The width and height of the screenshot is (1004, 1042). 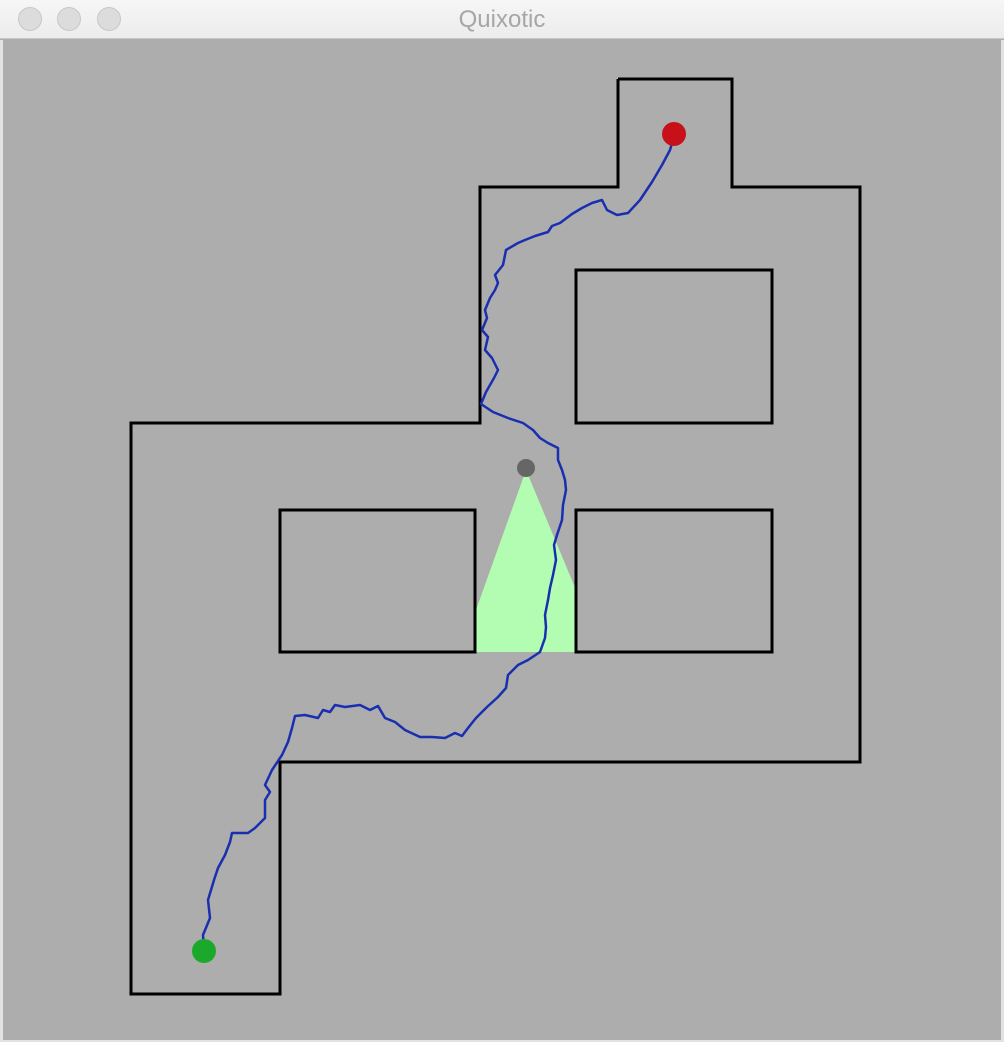 What do you see at coordinates (204, 951) in the screenshot?
I see `start-marker` at bounding box center [204, 951].